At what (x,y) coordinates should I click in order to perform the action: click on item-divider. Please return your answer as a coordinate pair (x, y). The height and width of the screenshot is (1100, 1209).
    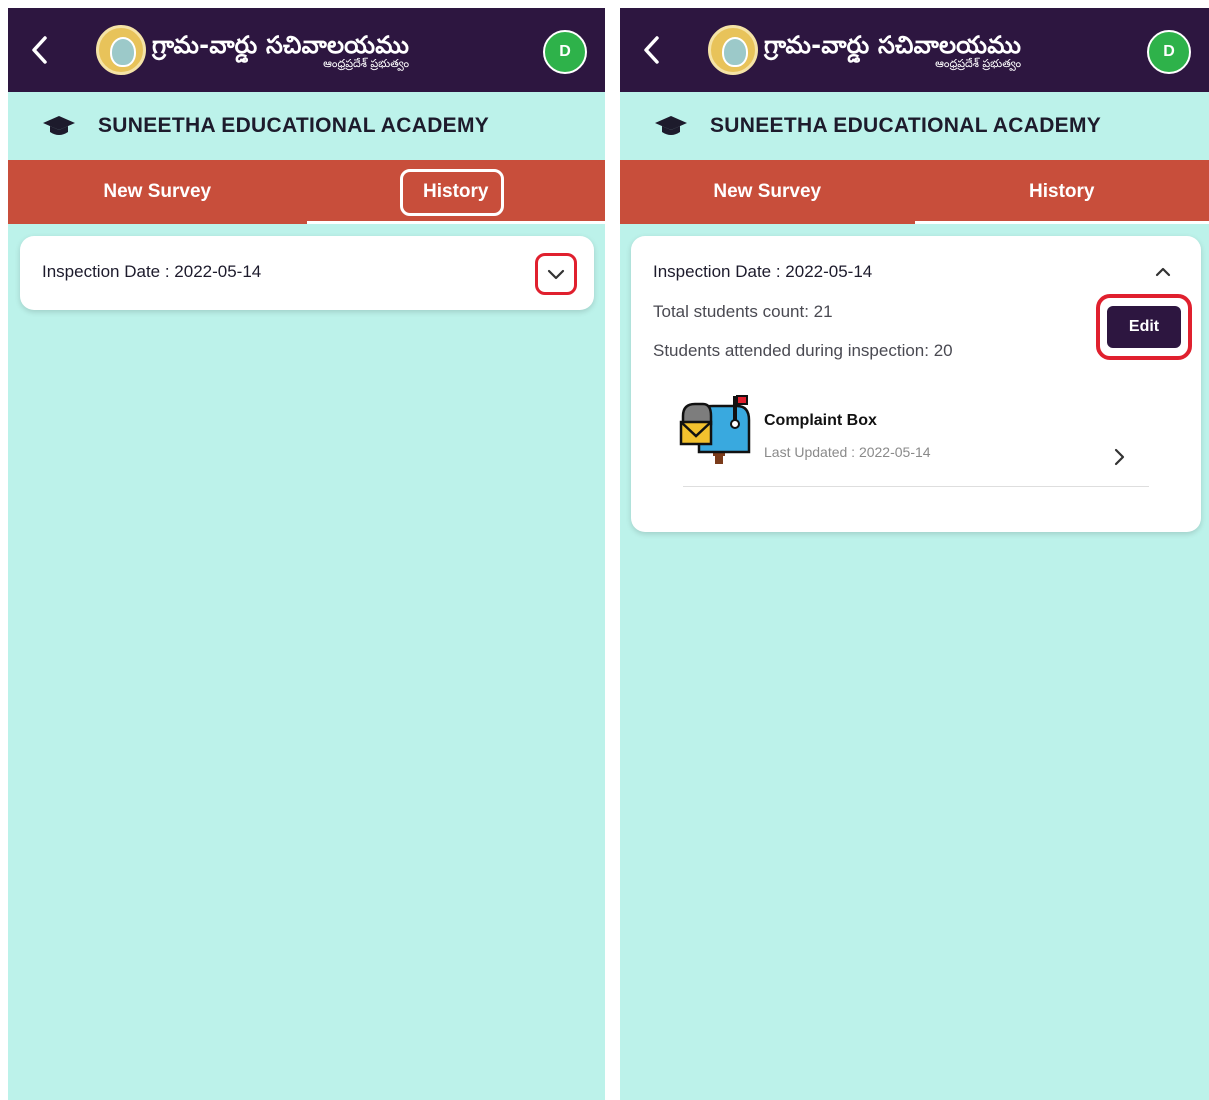
    Looking at the image, I should click on (916, 486).